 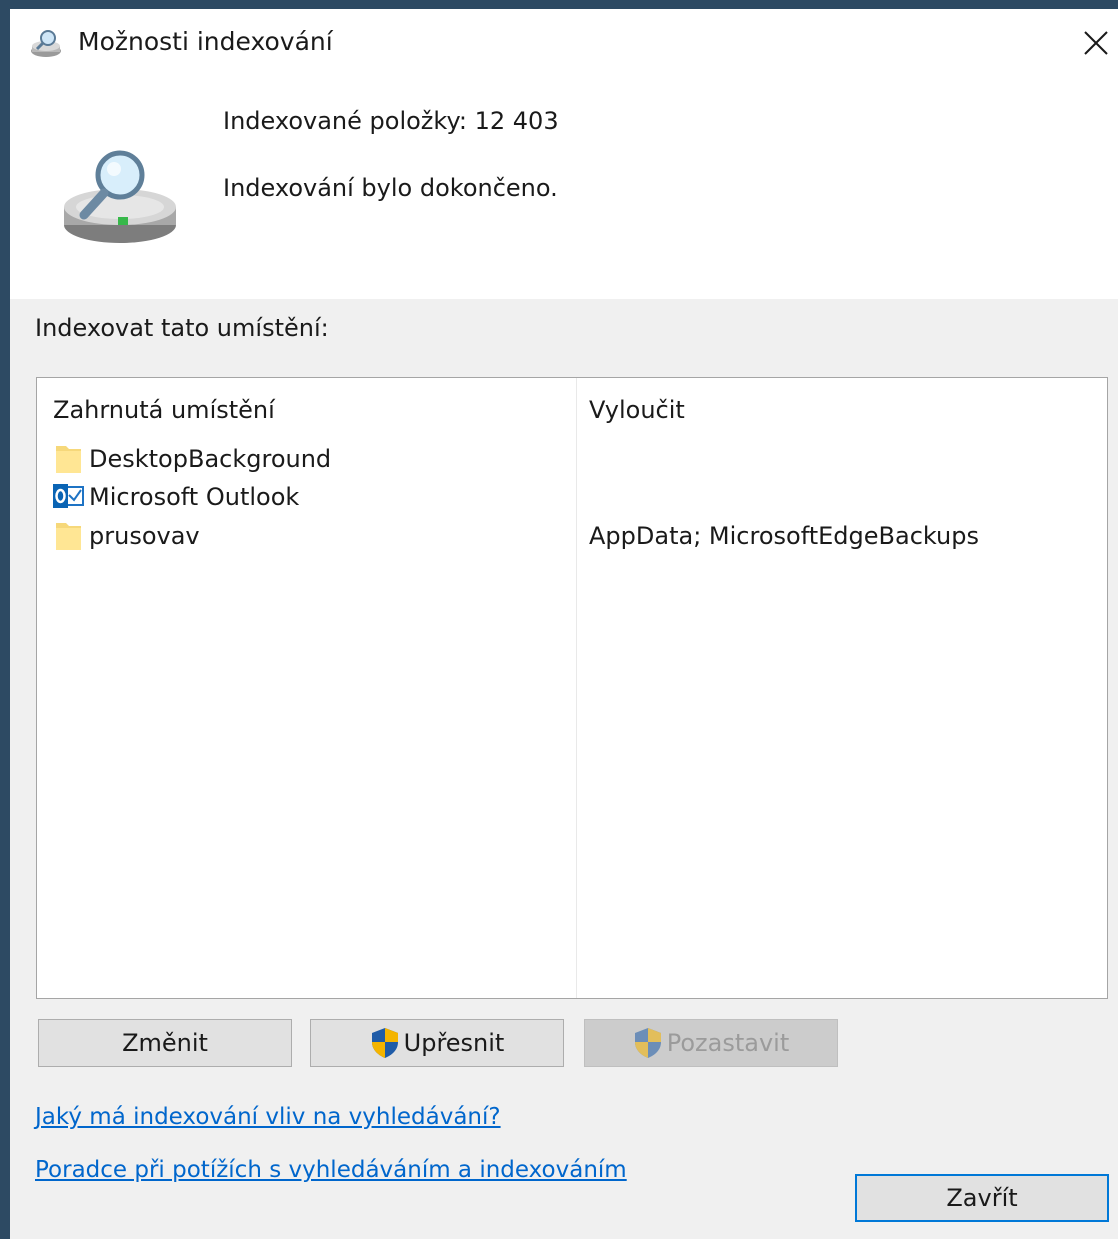 What do you see at coordinates (784, 536) in the screenshot?
I see `excluded-folders: AppData; MicrosoftEdgeBackups` at bounding box center [784, 536].